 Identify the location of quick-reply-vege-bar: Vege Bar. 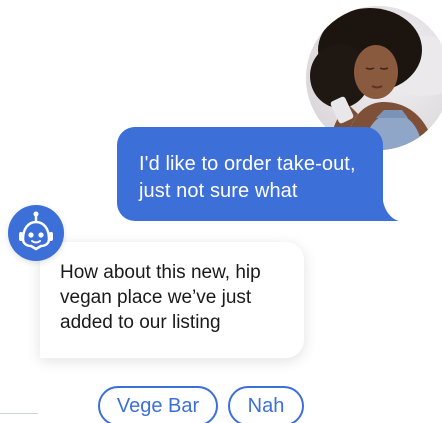
(158, 404).